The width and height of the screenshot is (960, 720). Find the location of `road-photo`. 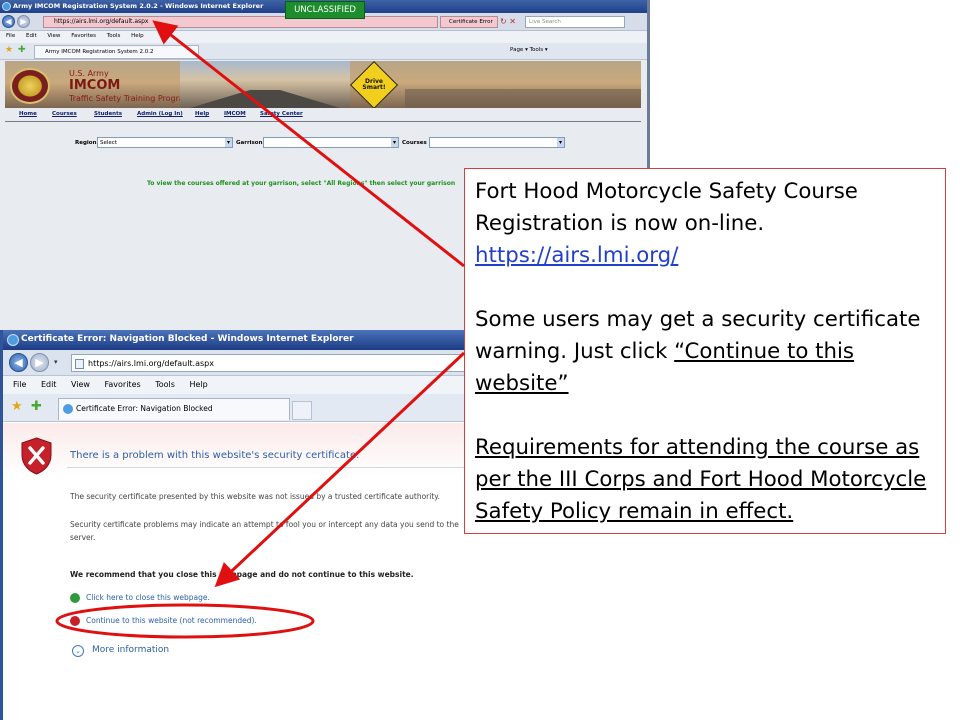

road-photo is located at coordinates (265, 84).